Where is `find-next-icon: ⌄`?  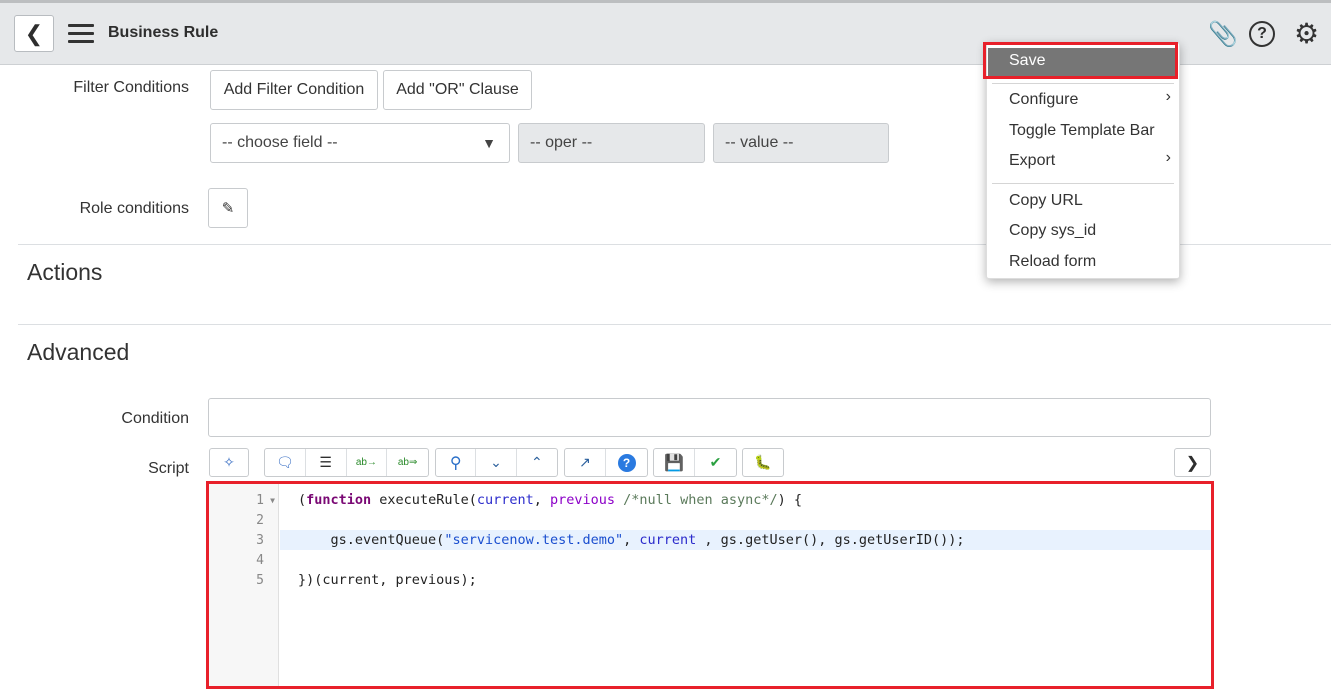
find-next-icon: ⌄ is located at coordinates (496, 462).